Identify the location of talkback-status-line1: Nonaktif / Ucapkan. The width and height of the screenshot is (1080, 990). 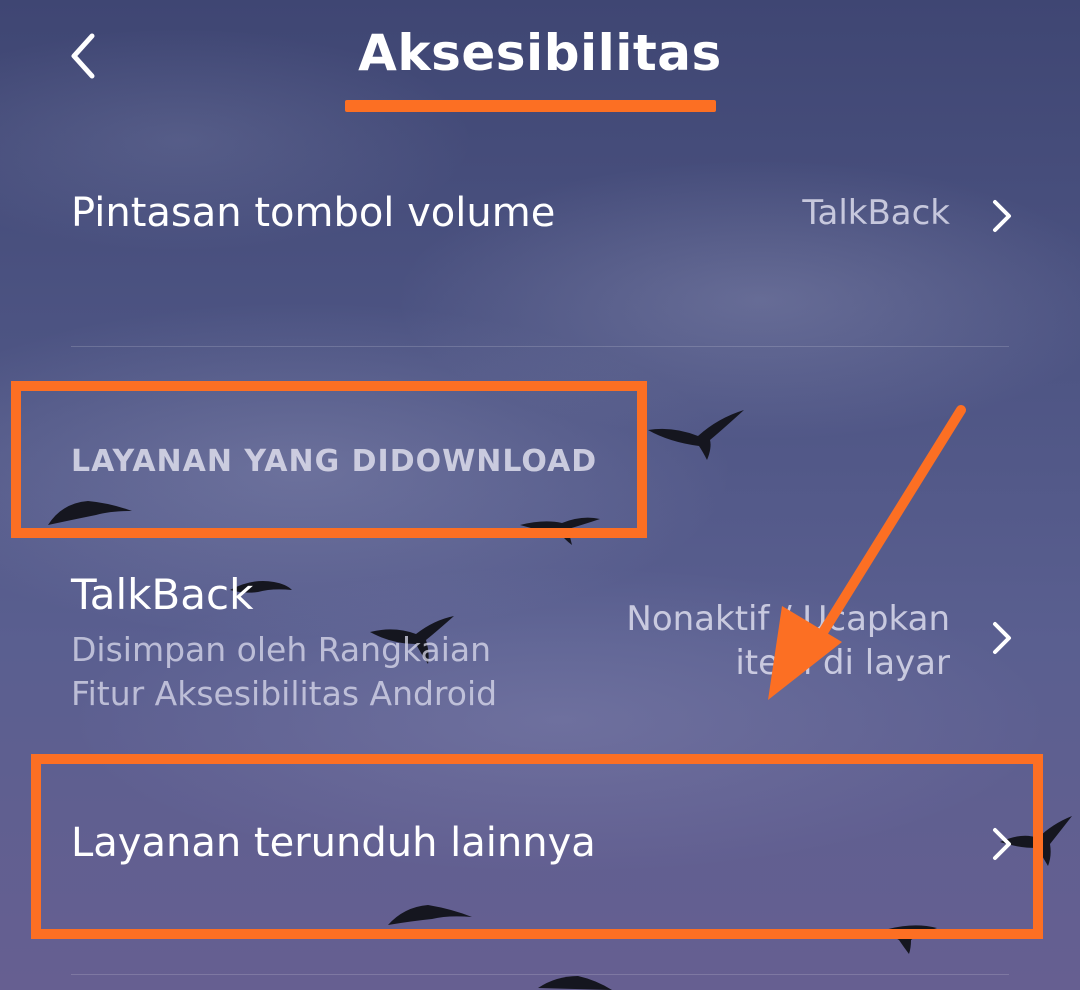
(788, 619).